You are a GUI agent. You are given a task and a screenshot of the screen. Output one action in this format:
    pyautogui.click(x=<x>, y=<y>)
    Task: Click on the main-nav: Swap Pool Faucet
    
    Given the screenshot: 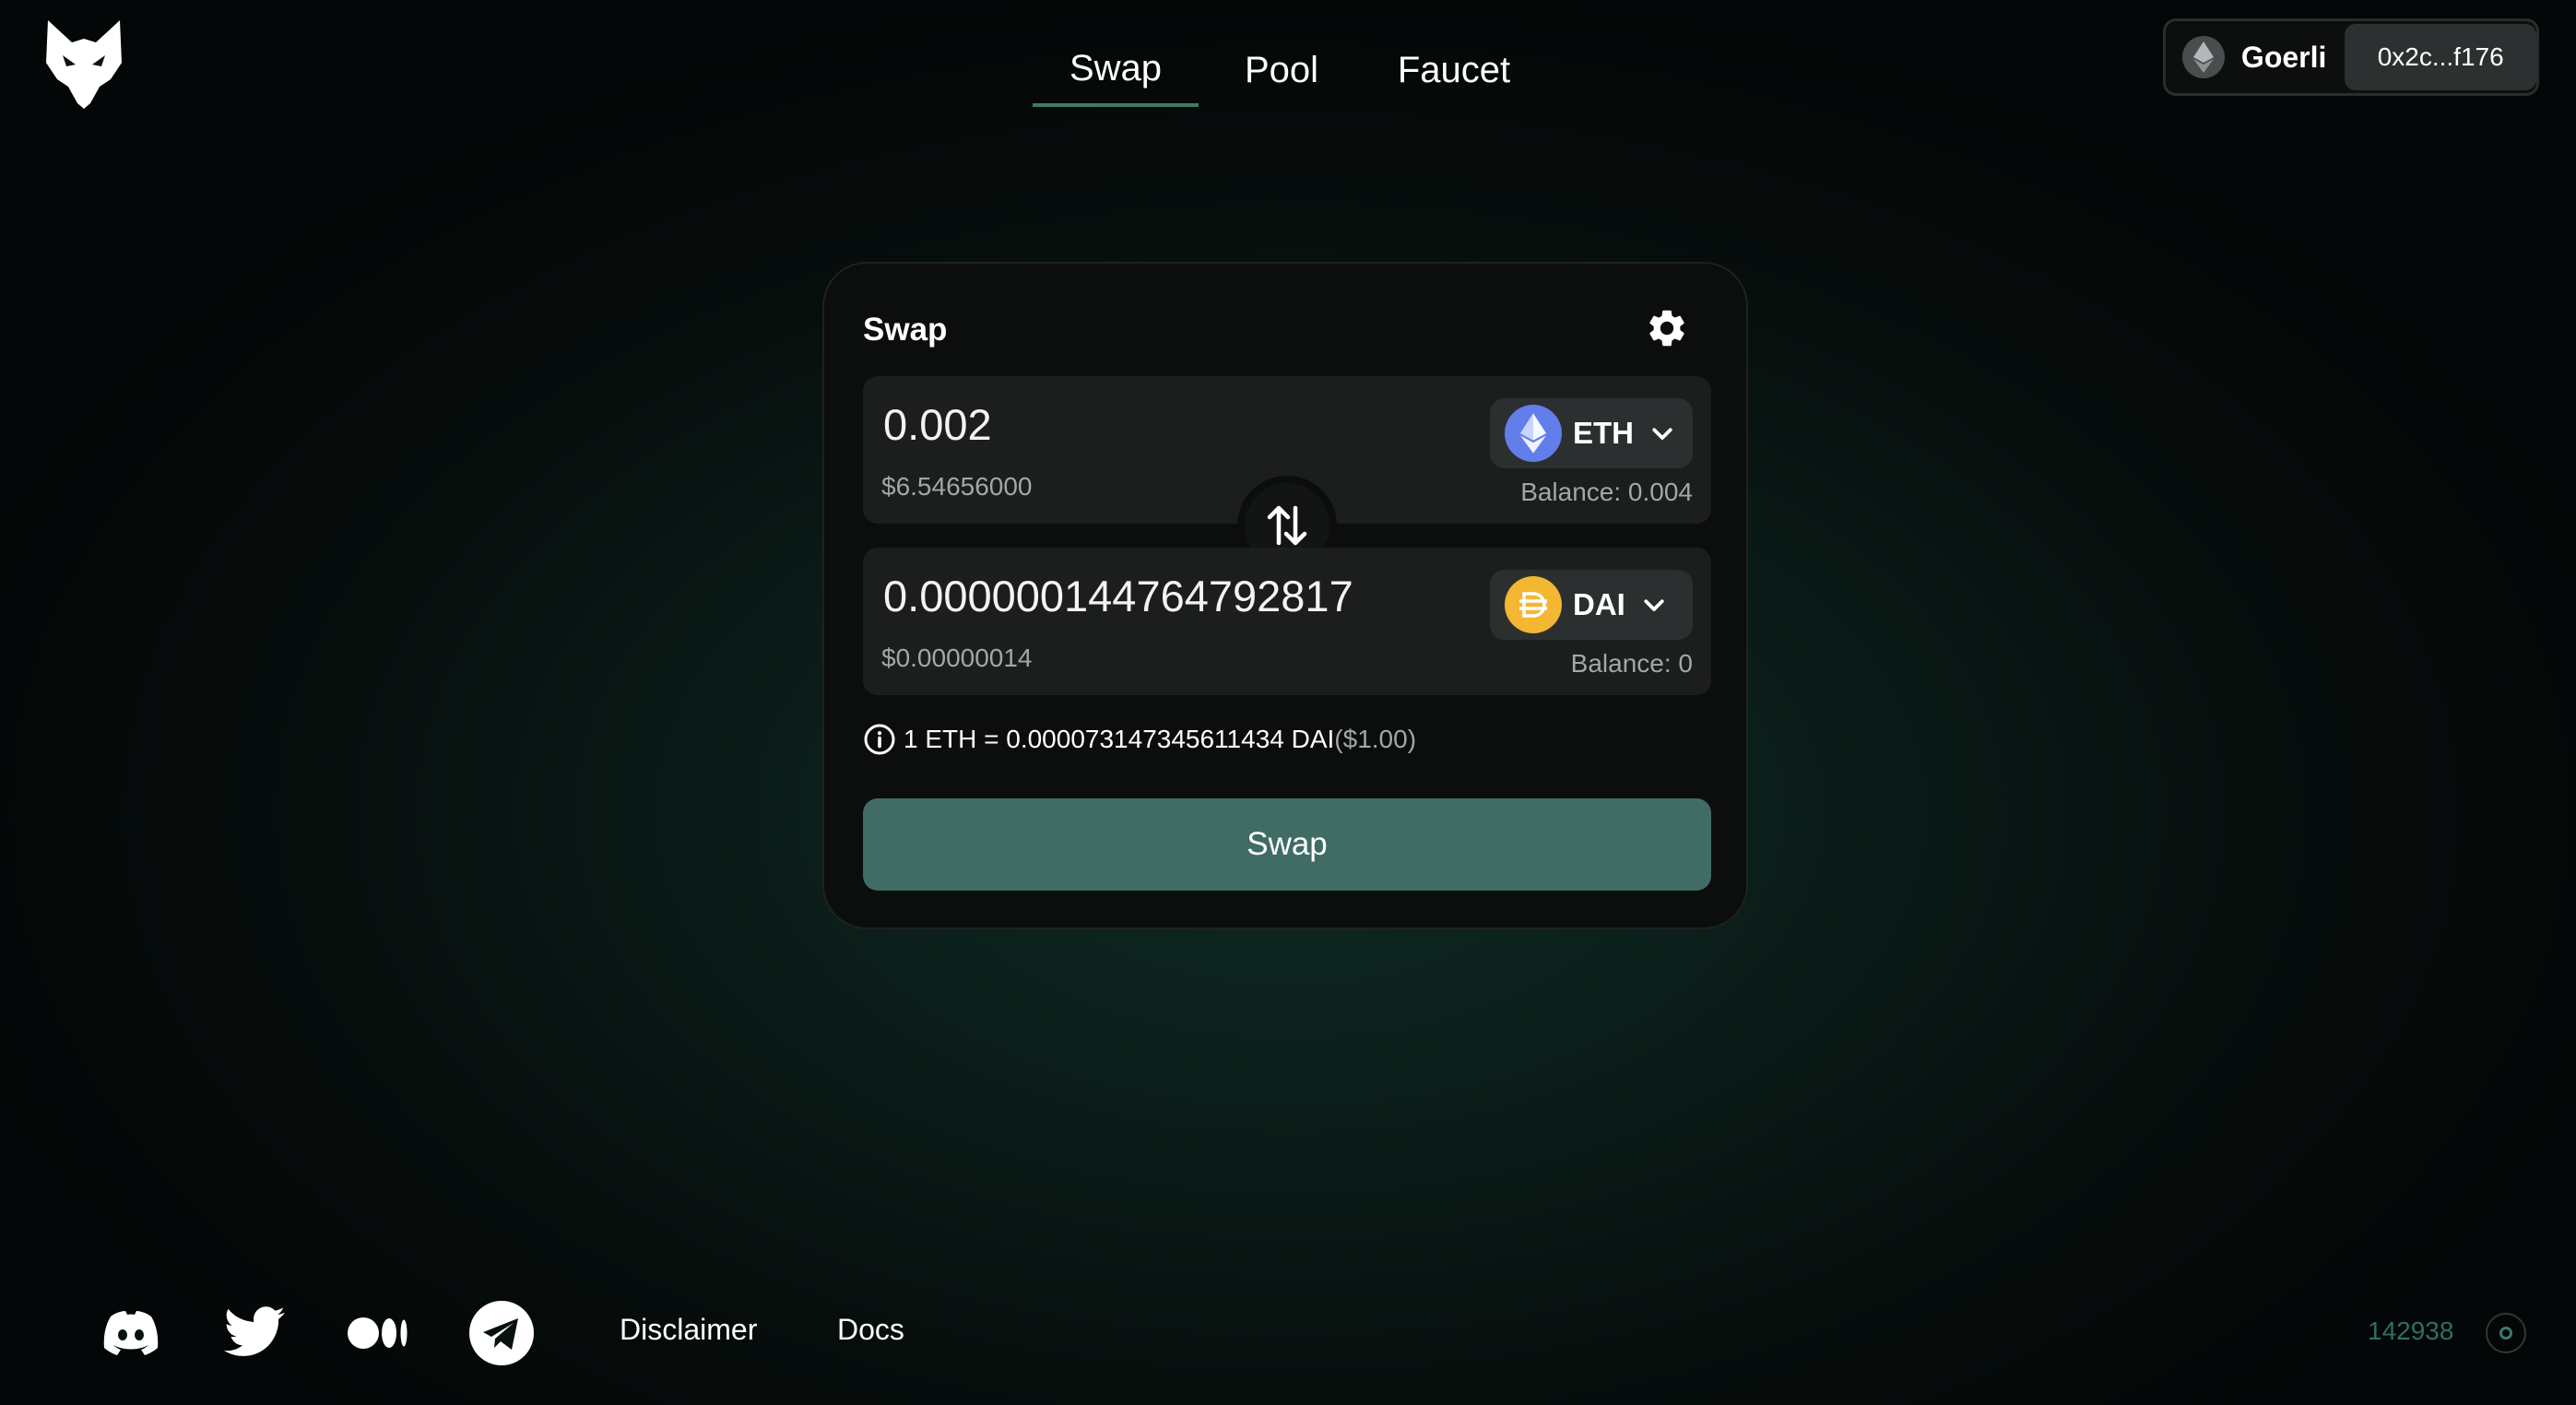 What is the action you would take?
    pyautogui.click(x=1287, y=72)
    